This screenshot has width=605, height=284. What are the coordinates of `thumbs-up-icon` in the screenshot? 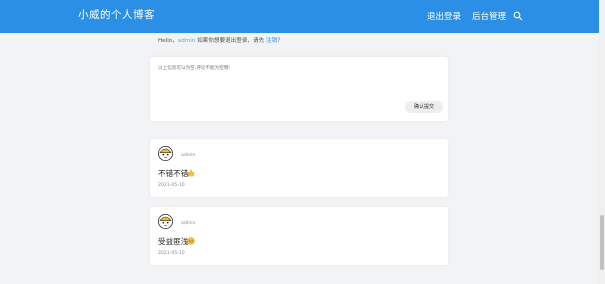 It's located at (191, 173).